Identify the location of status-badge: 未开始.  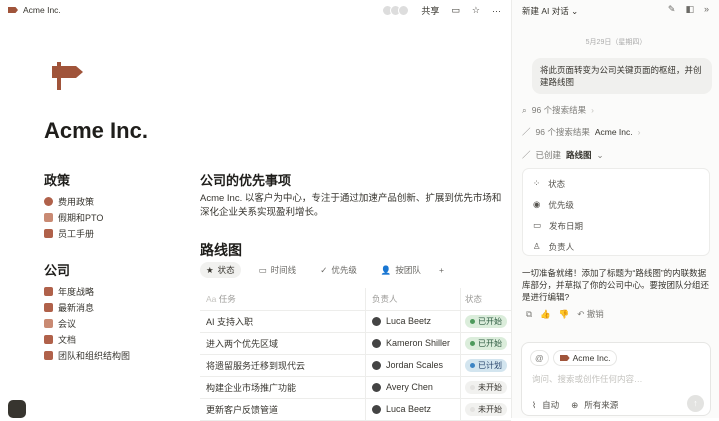
(486, 387).